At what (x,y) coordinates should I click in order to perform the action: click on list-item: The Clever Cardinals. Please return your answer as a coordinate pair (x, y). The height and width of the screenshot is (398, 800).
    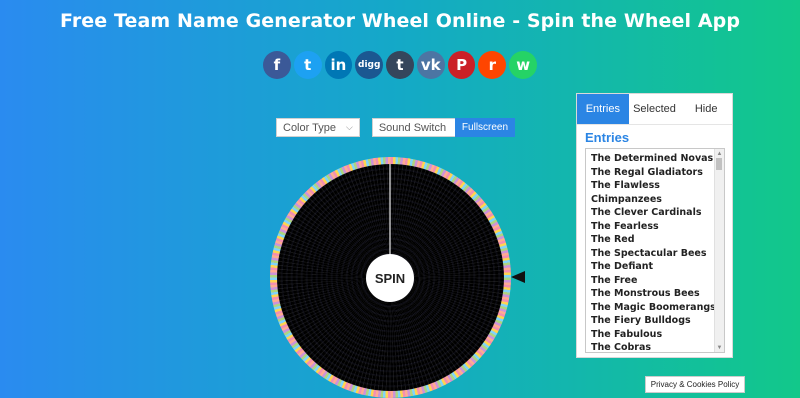
    Looking at the image, I should click on (657, 213).